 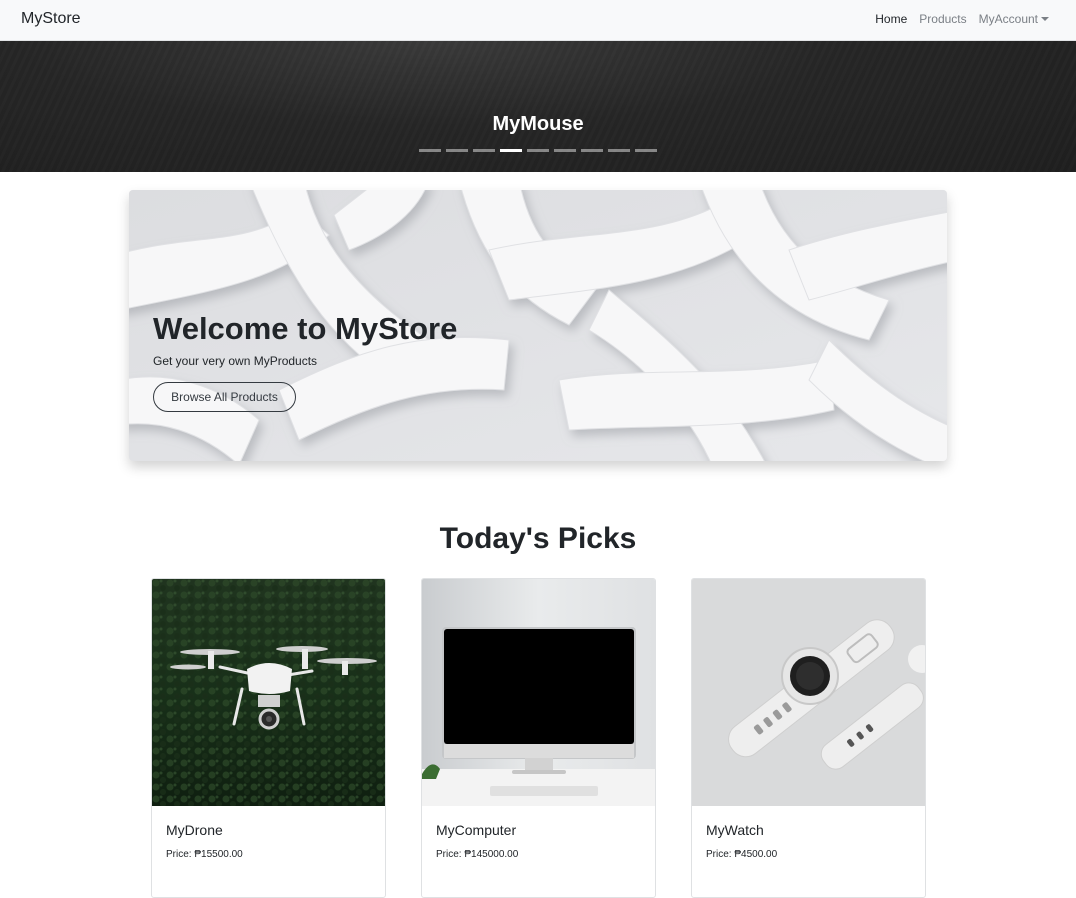 What do you see at coordinates (891, 19) in the screenshot?
I see `nav-link-home: Home` at bounding box center [891, 19].